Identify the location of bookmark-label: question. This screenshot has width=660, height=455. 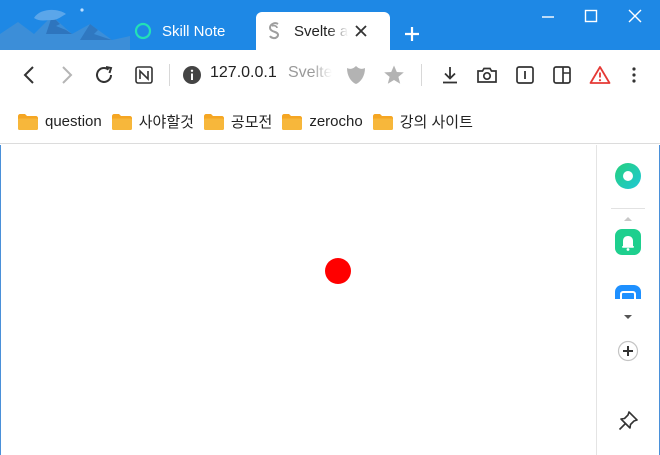
(73, 121).